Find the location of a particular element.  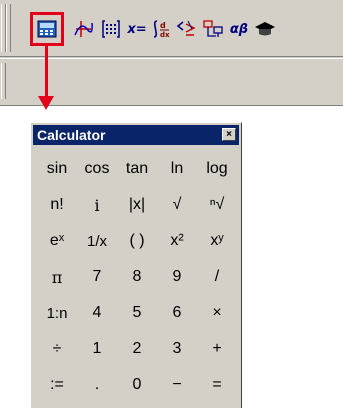

toolbar-grip-secondary is located at coordinates (8, 28).